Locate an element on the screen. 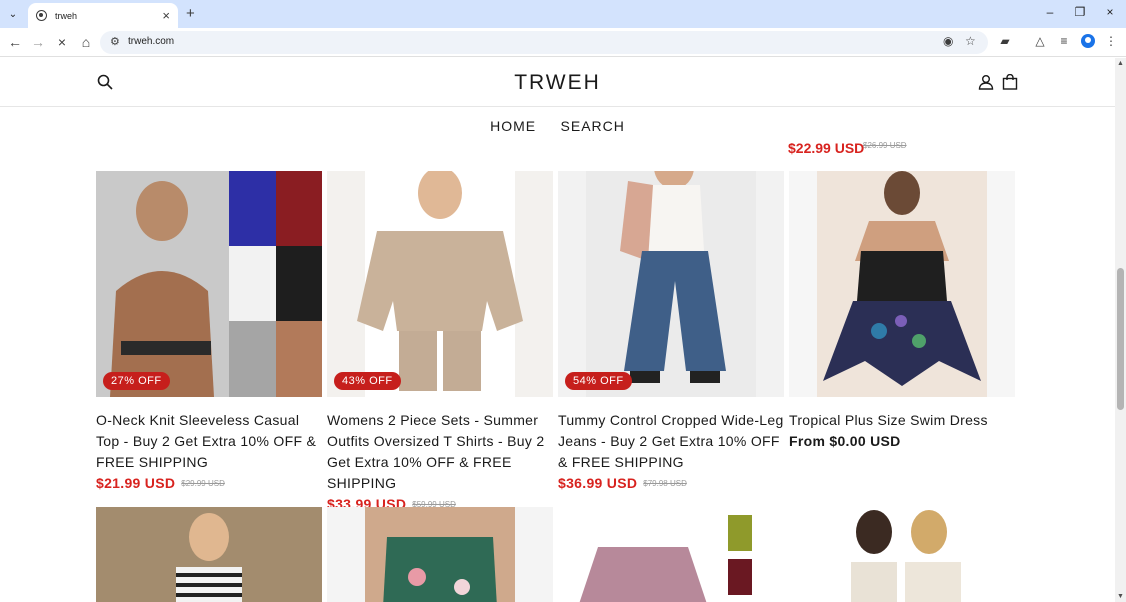 The height and width of the screenshot is (602, 1126). store-header: TRWEH is located at coordinates (557, 82).